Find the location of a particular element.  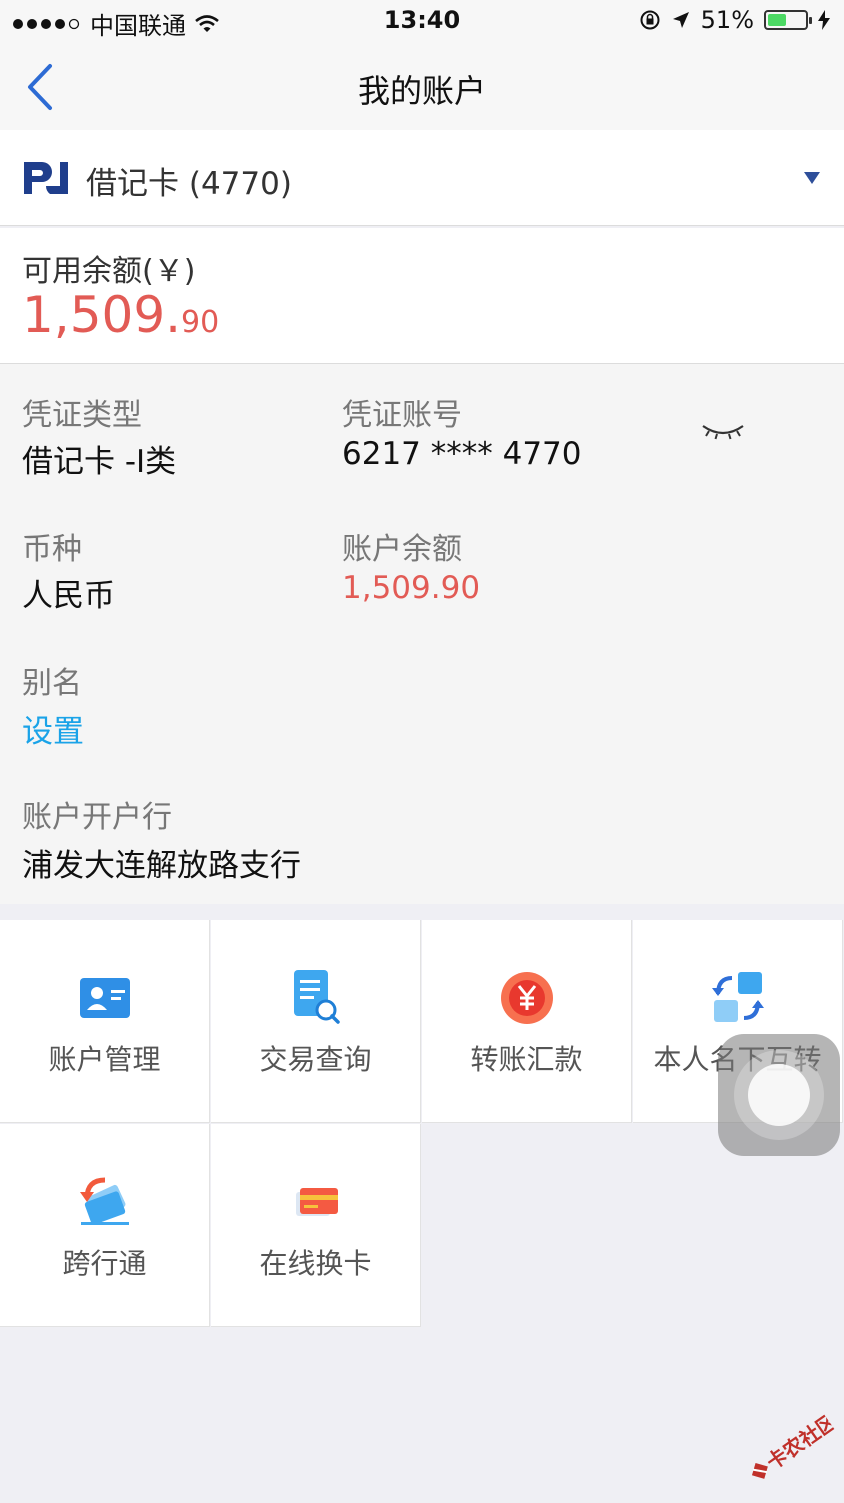

action-label: 在线换卡 is located at coordinates (315, 1263).